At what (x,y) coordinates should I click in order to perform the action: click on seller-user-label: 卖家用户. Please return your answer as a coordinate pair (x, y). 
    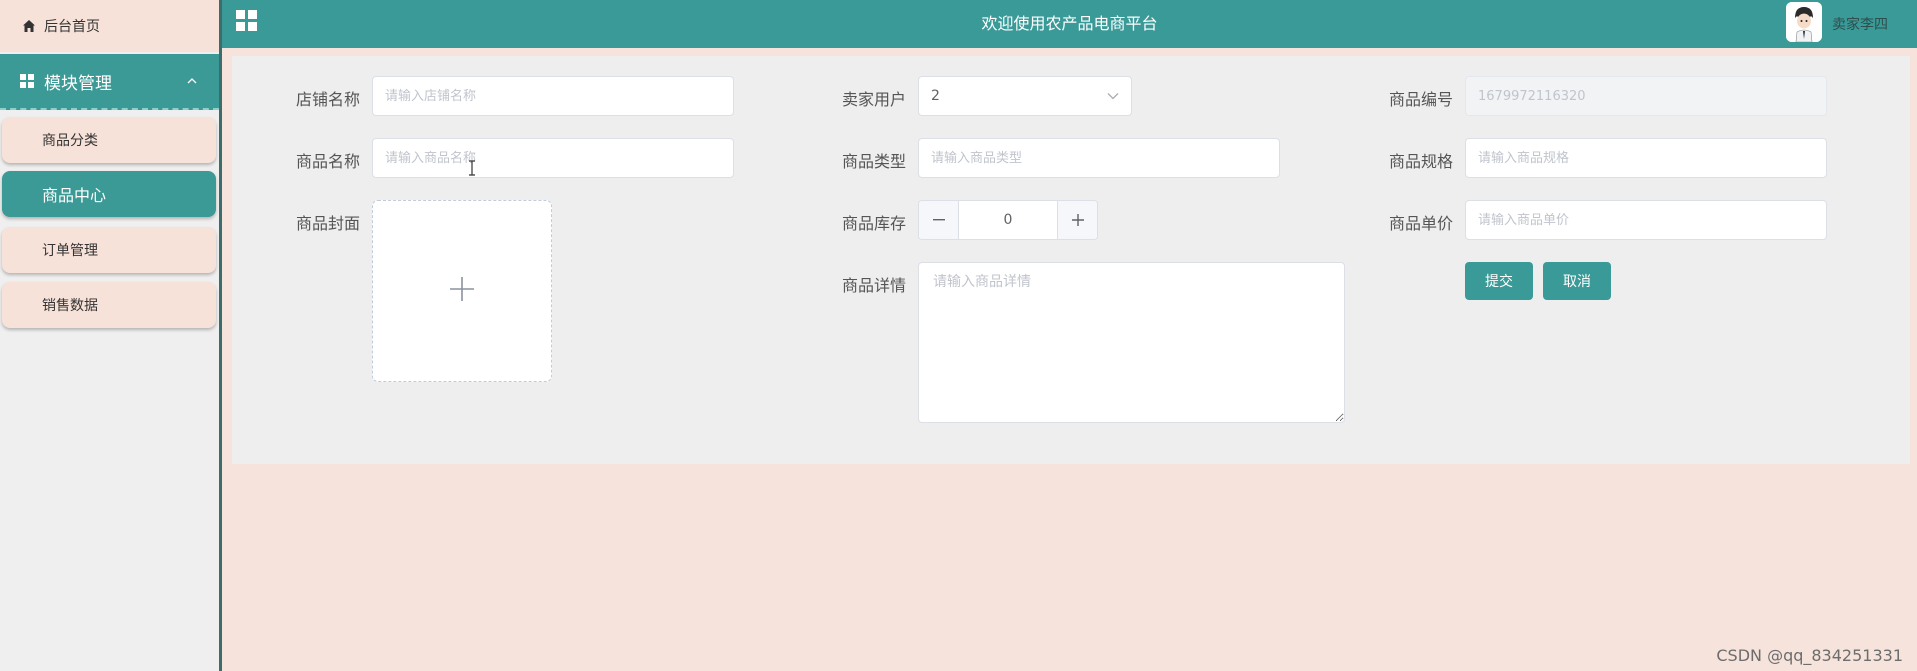
    Looking at the image, I should click on (873, 99).